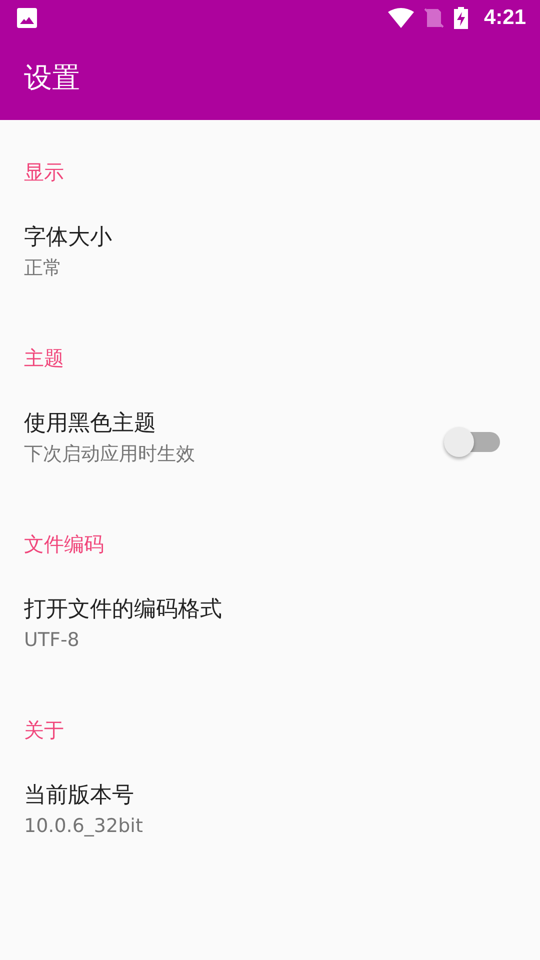  What do you see at coordinates (270, 803) in the screenshot?
I see `settings-item: 当前版本号 10.0.6_32bit` at bounding box center [270, 803].